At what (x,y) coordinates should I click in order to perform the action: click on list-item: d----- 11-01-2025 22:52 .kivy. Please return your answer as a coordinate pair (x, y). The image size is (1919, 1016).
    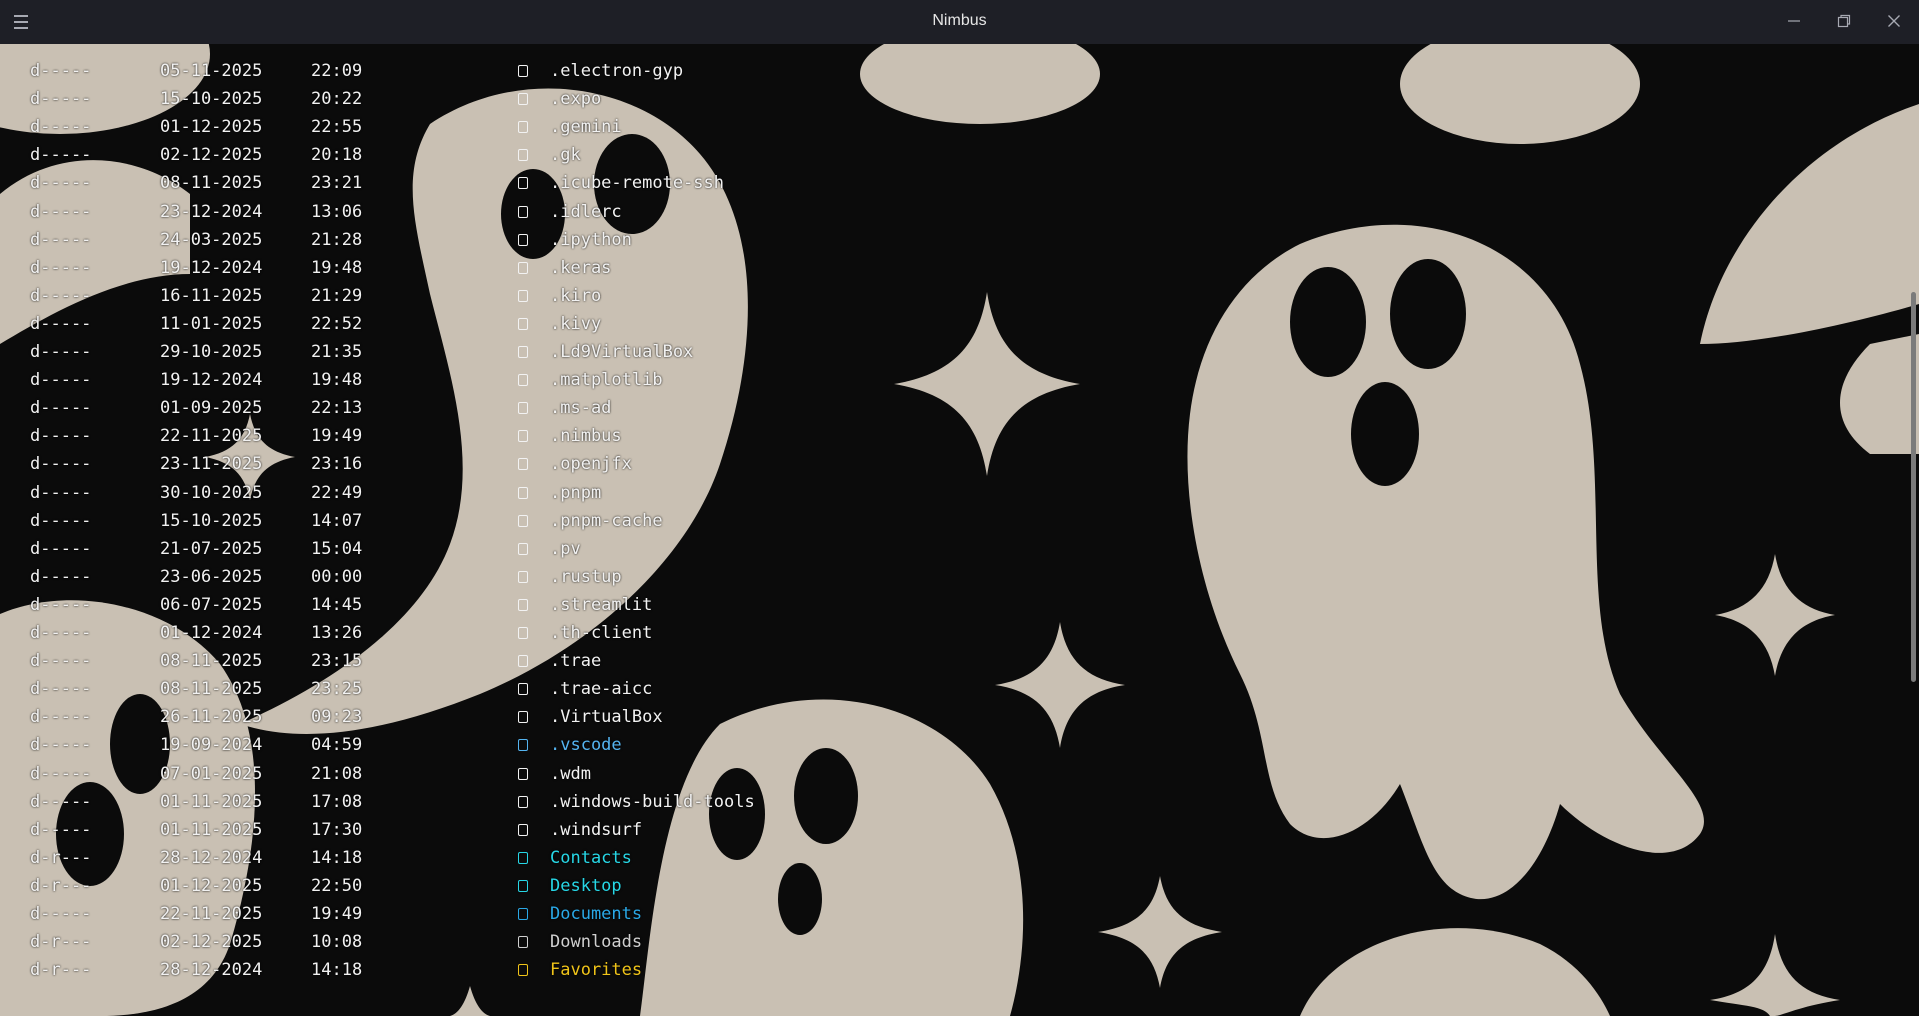
    Looking at the image, I should click on (500, 324).